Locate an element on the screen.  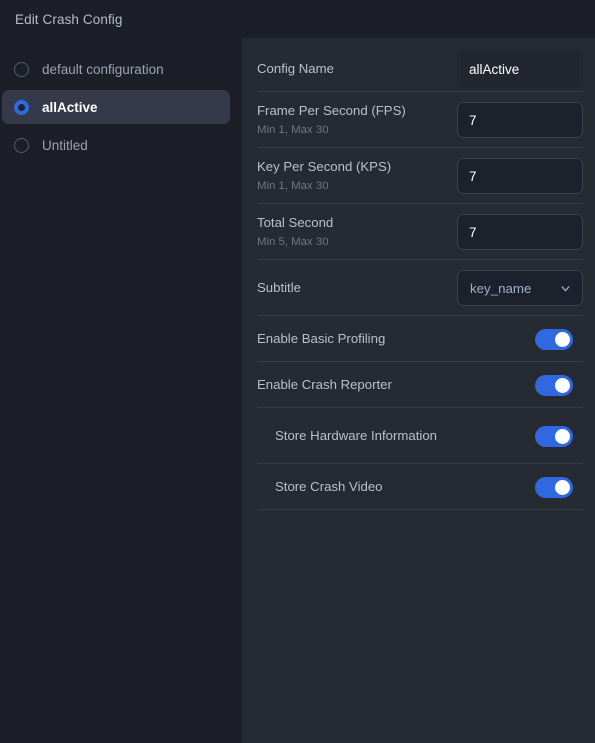
total-second-label: Total Second is located at coordinates (295, 223).